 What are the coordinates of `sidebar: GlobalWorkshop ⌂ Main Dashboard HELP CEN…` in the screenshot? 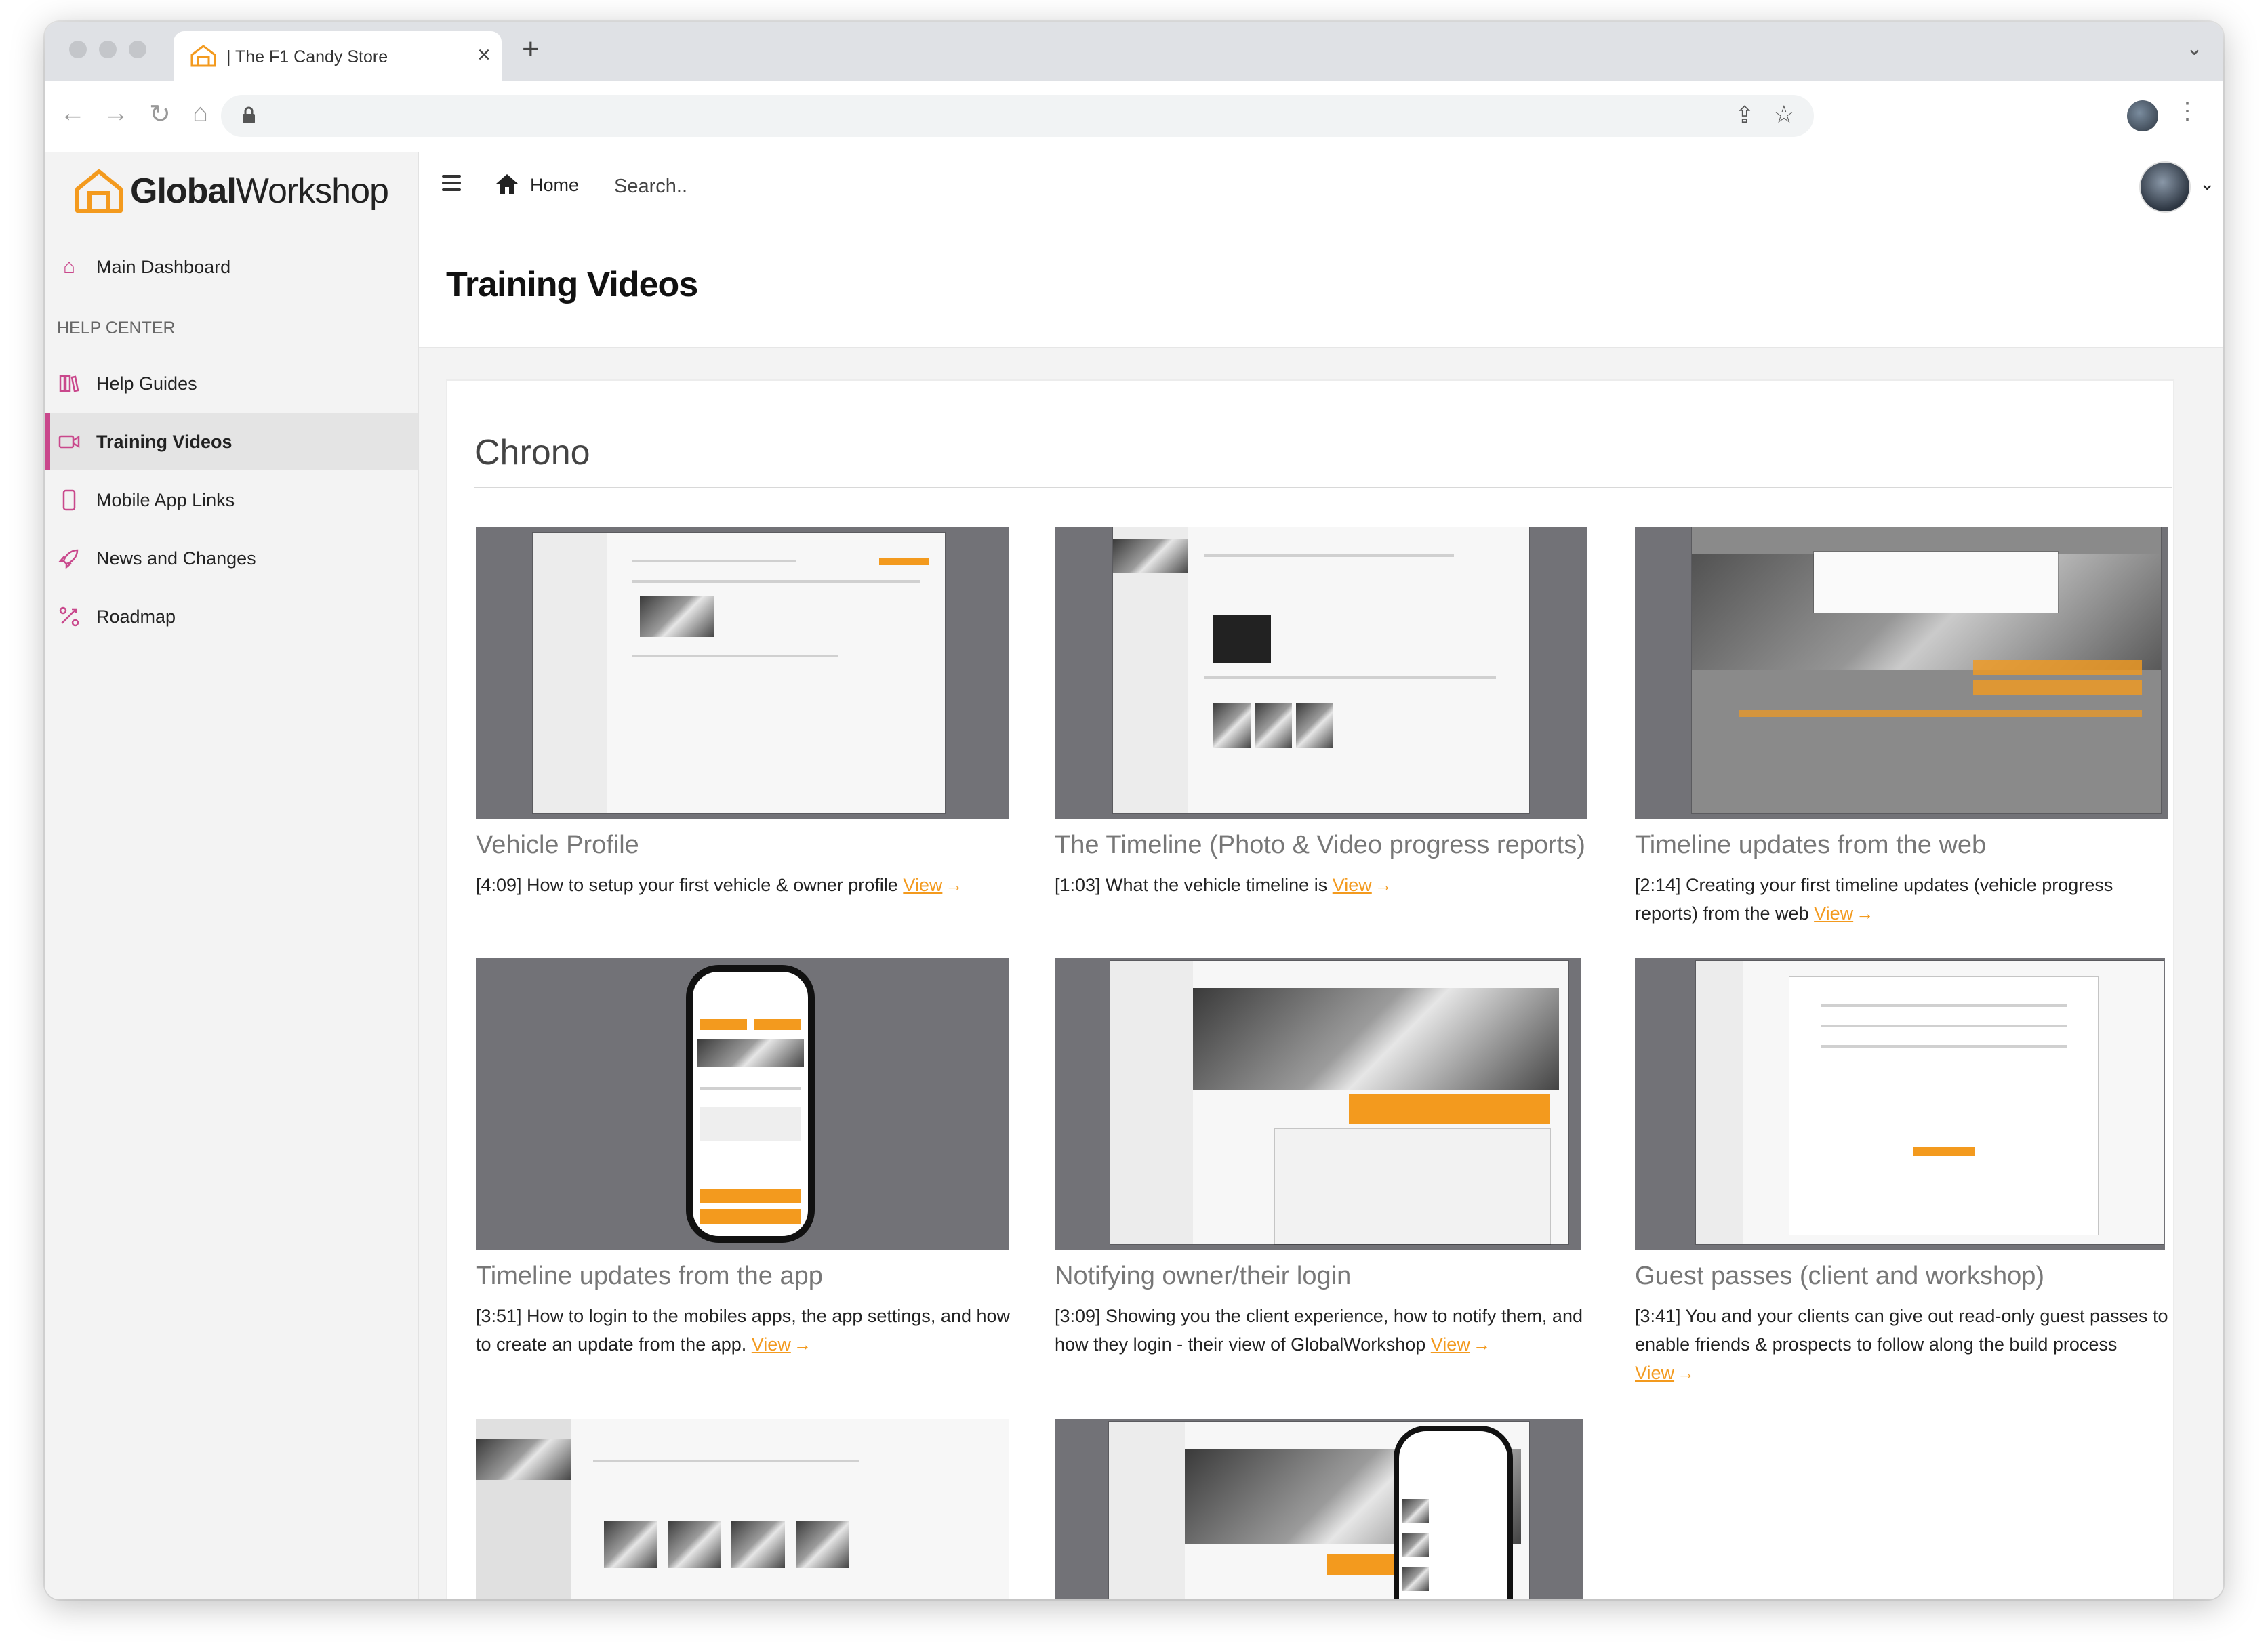 It's located at (232, 876).